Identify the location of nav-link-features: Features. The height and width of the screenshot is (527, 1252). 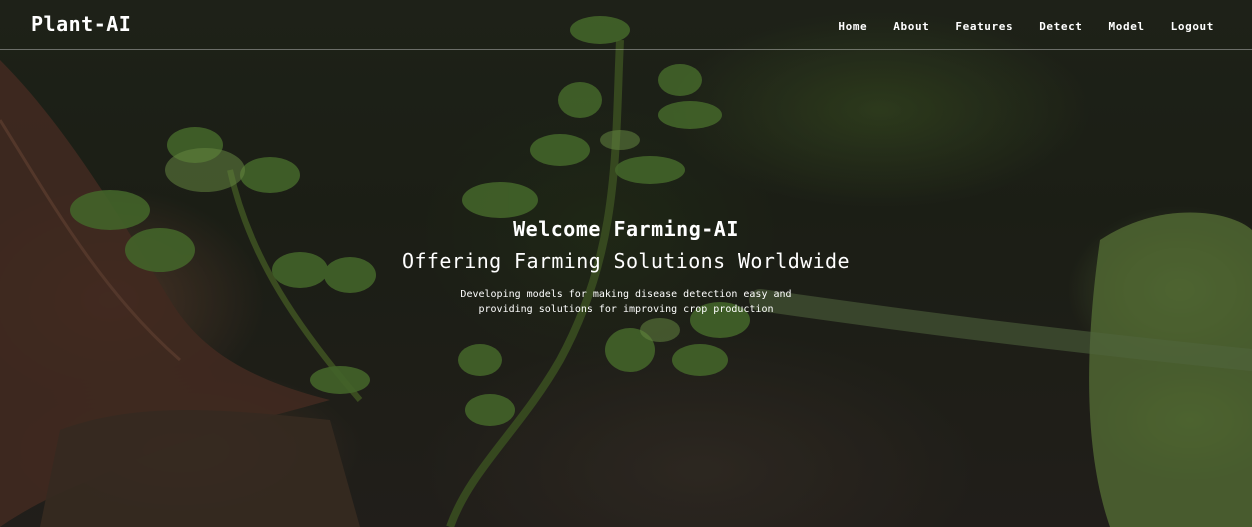
(984, 26).